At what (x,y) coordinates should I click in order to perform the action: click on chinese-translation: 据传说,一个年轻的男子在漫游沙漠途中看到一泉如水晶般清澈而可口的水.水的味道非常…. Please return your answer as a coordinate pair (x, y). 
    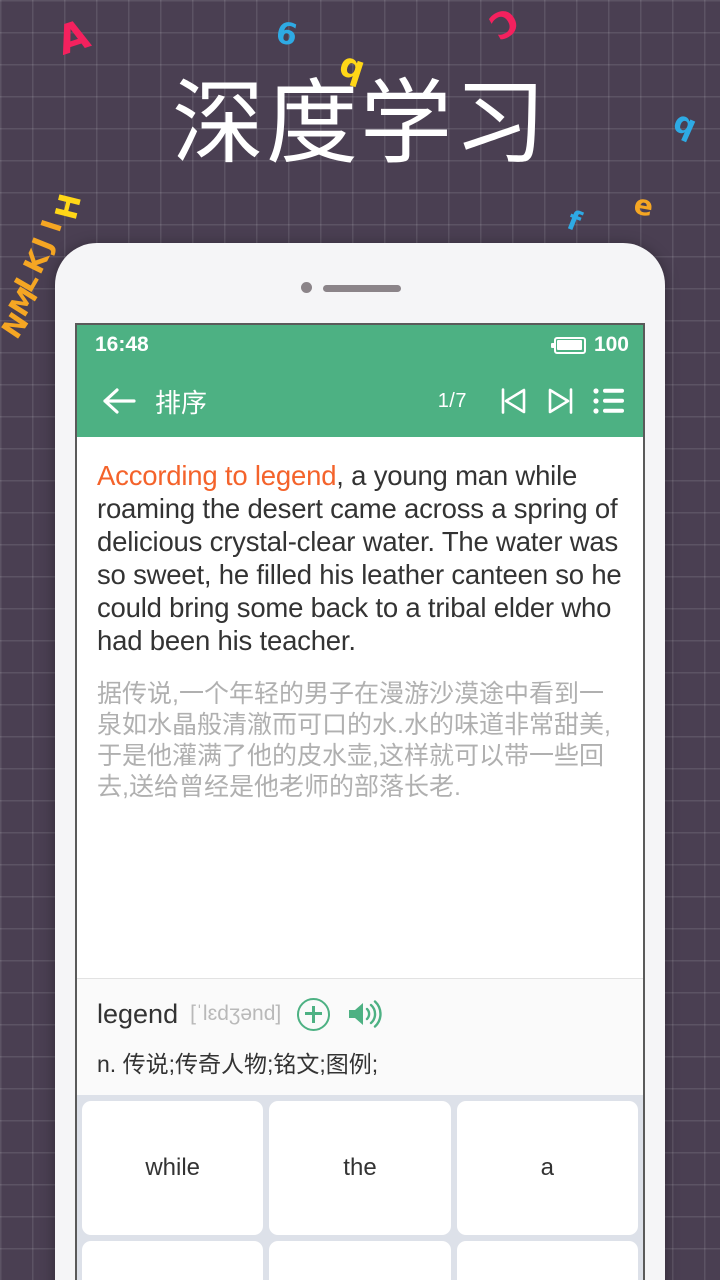
    Looking at the image, I should click on (354, 740).